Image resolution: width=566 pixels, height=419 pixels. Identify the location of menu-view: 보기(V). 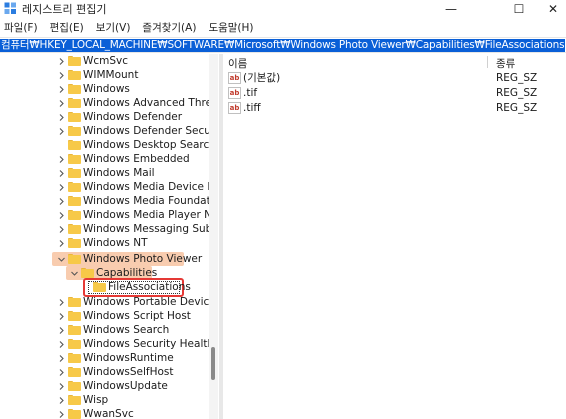
(113, 27).